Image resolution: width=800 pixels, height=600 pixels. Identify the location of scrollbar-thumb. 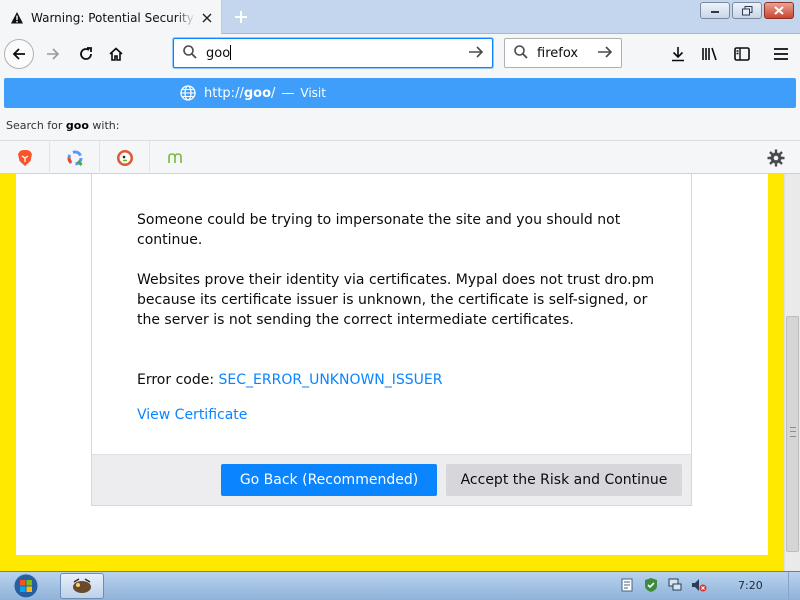
(792, 434).